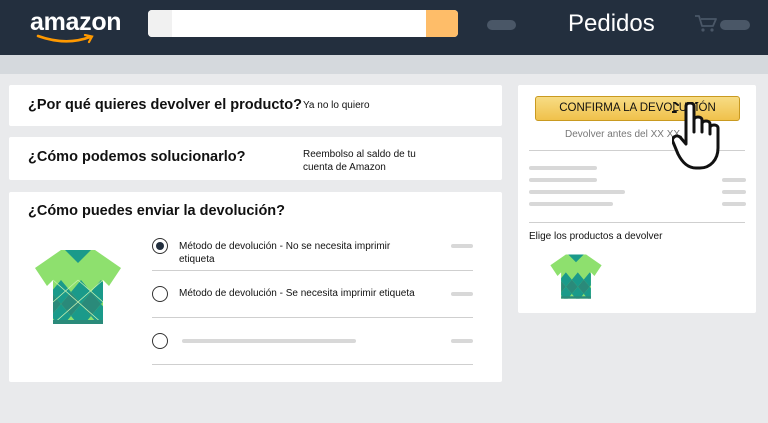  What do you see at coordinates (384, 64) in the screenshot?
I see `sub-nav-bar` at bounding box center [384, 64].